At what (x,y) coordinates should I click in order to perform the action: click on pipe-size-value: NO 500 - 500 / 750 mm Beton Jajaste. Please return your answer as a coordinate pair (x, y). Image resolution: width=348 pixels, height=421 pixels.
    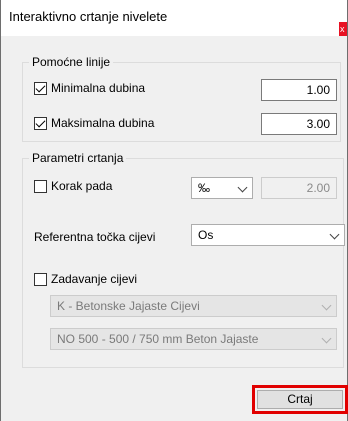
    Looking at the image, I should click on (158, 339).